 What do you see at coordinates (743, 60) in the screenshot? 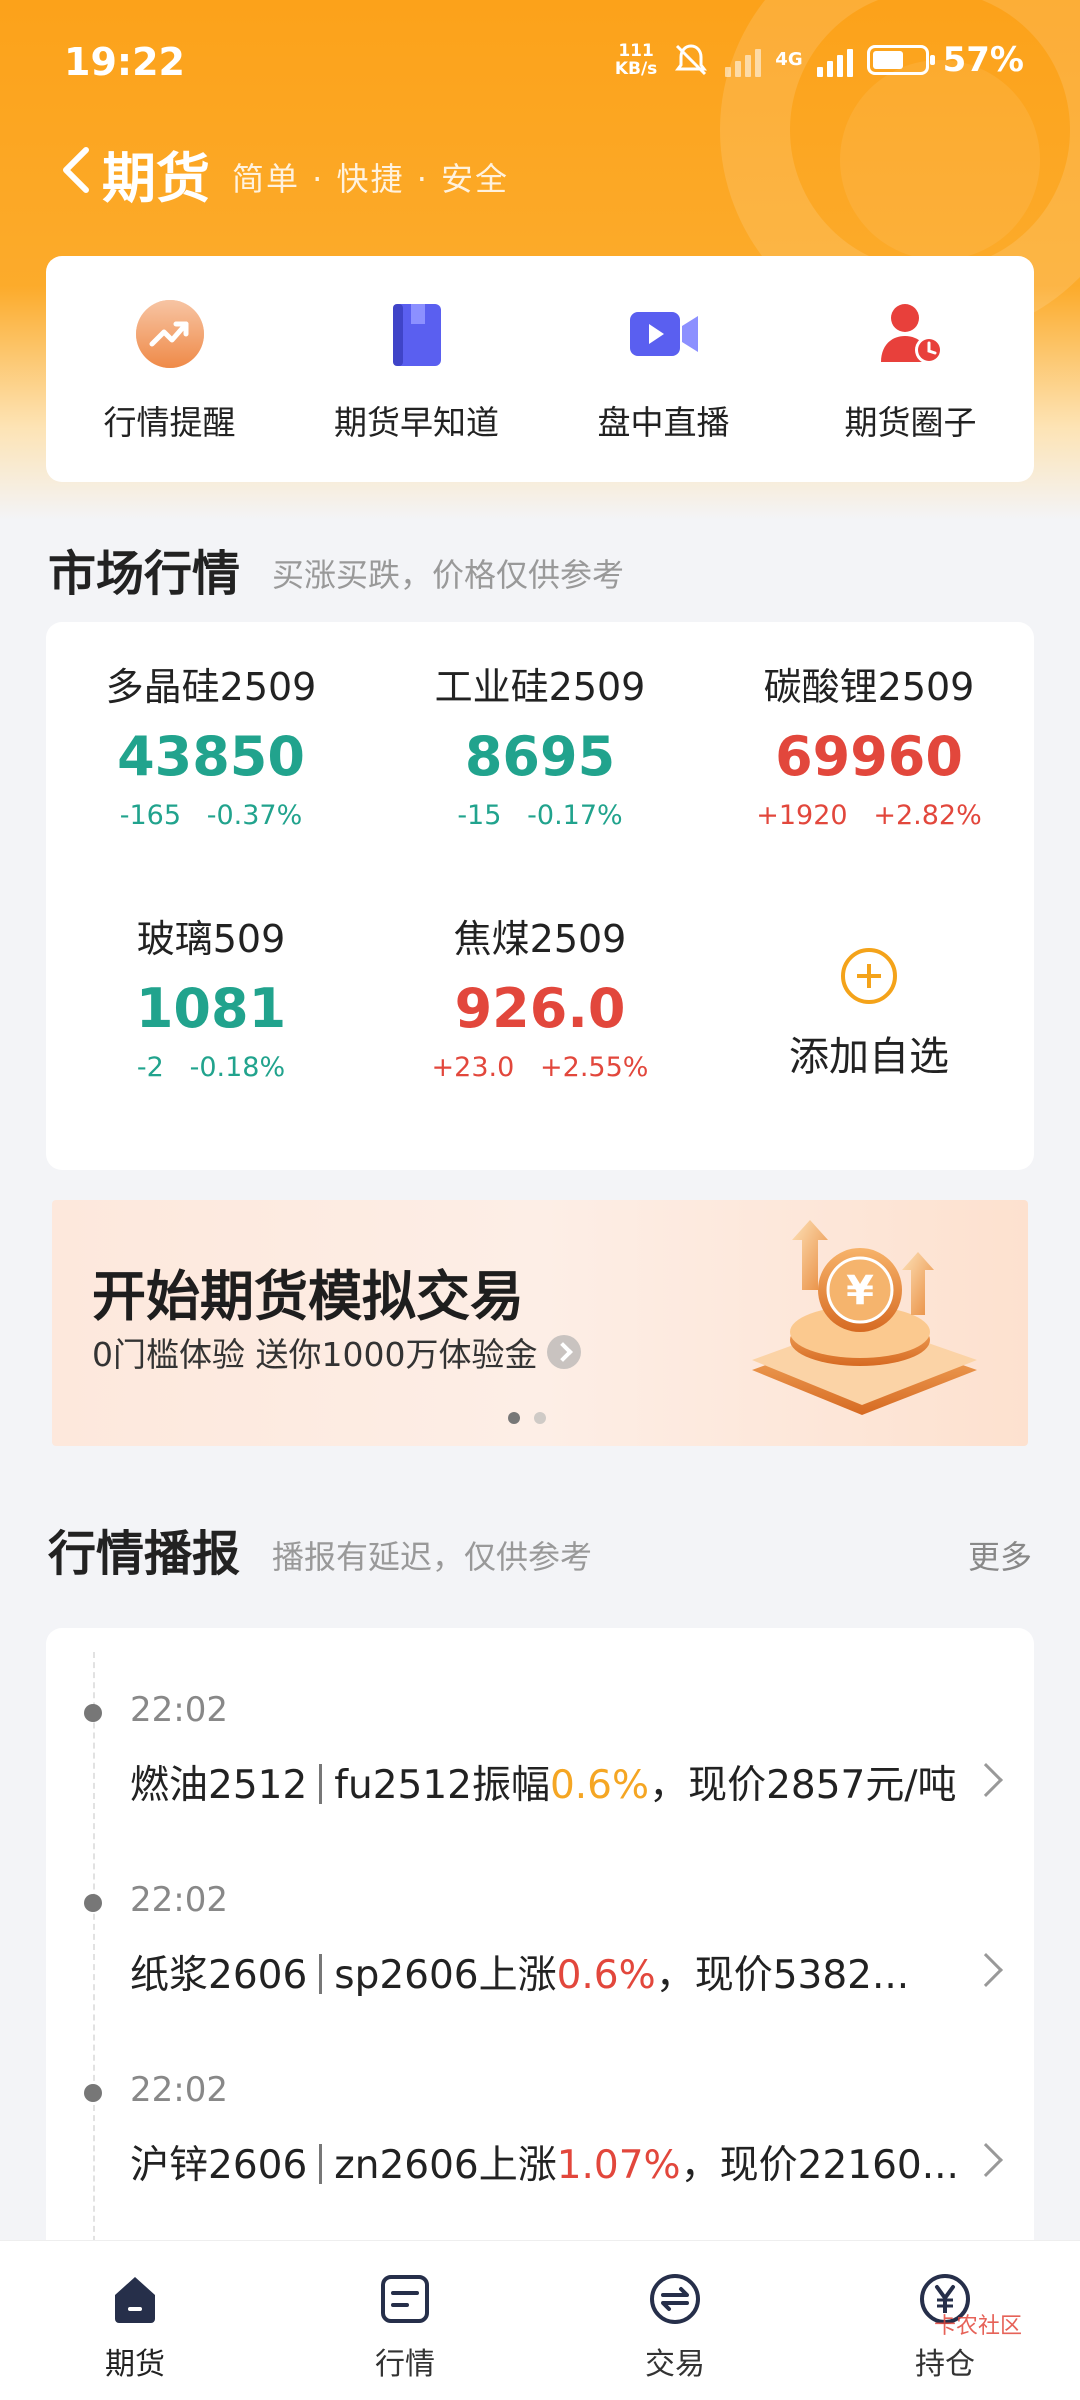
I see `signal-strength-icon` at bounding box center [743, 60].